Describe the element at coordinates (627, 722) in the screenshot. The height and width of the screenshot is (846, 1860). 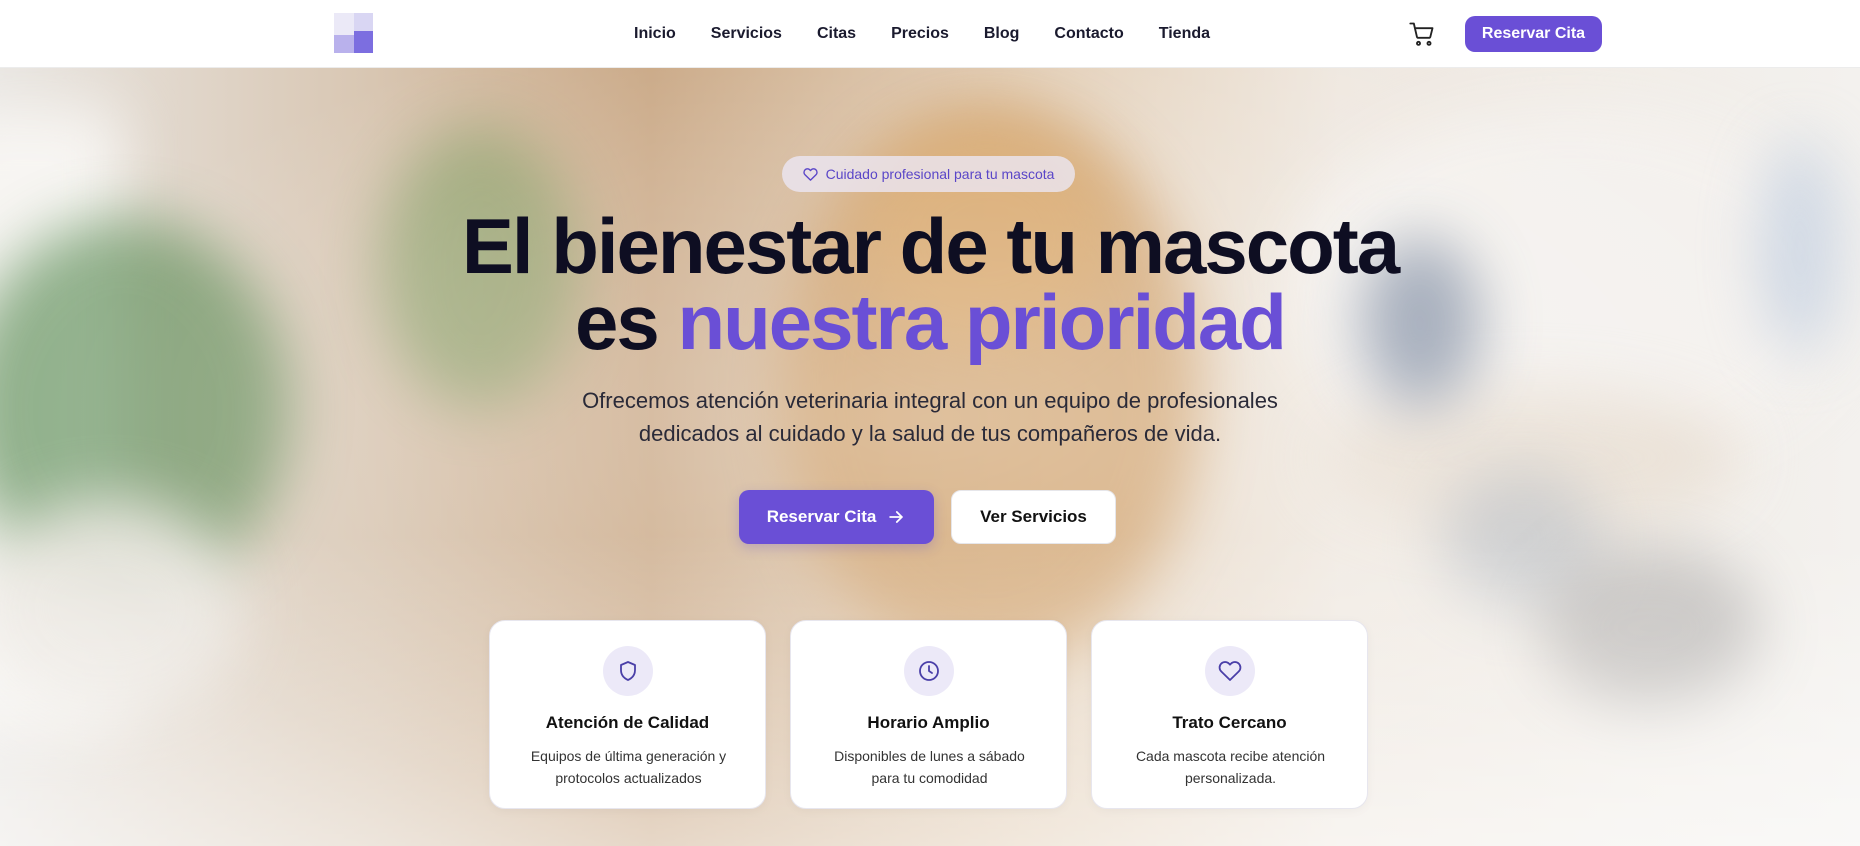
I see `feature-title: Atención de Calidad` at that location.